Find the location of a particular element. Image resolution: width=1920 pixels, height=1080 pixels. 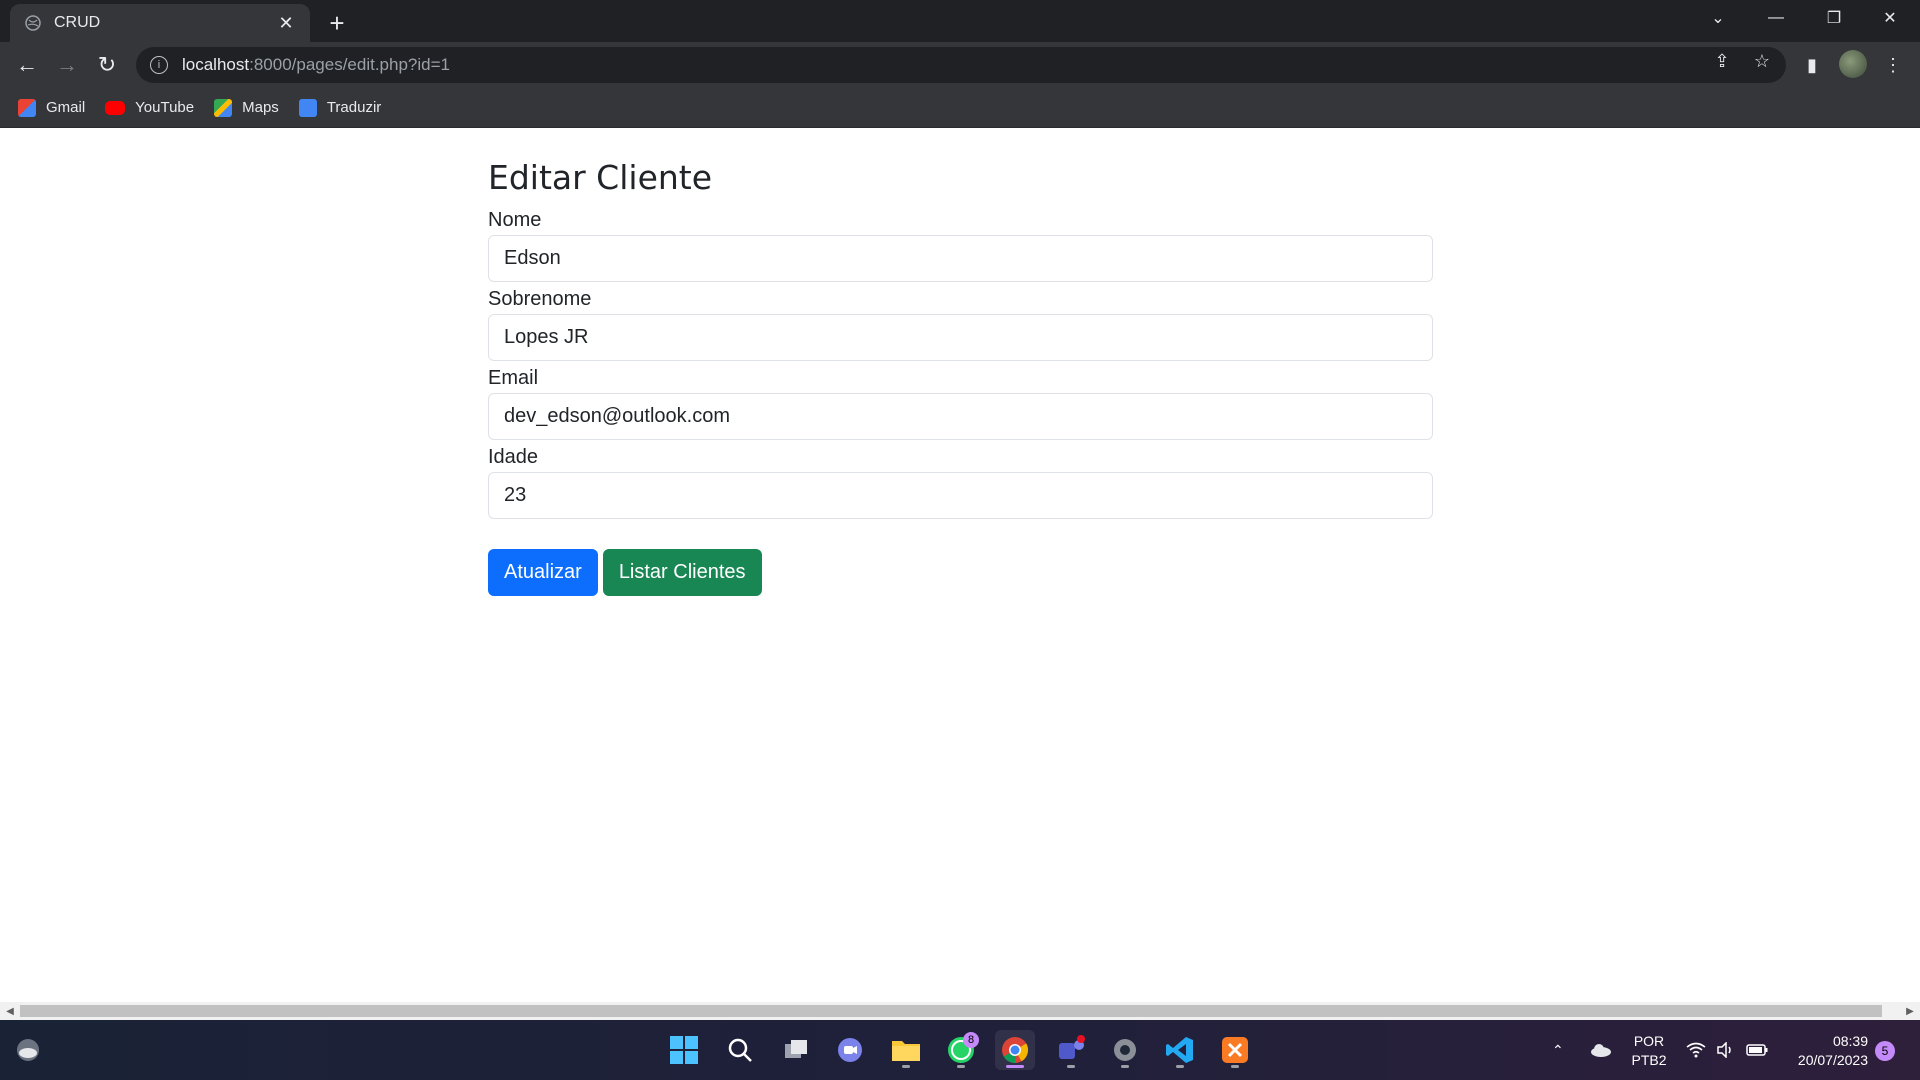

vscode-icon is located at coordinates (1180, 1050).